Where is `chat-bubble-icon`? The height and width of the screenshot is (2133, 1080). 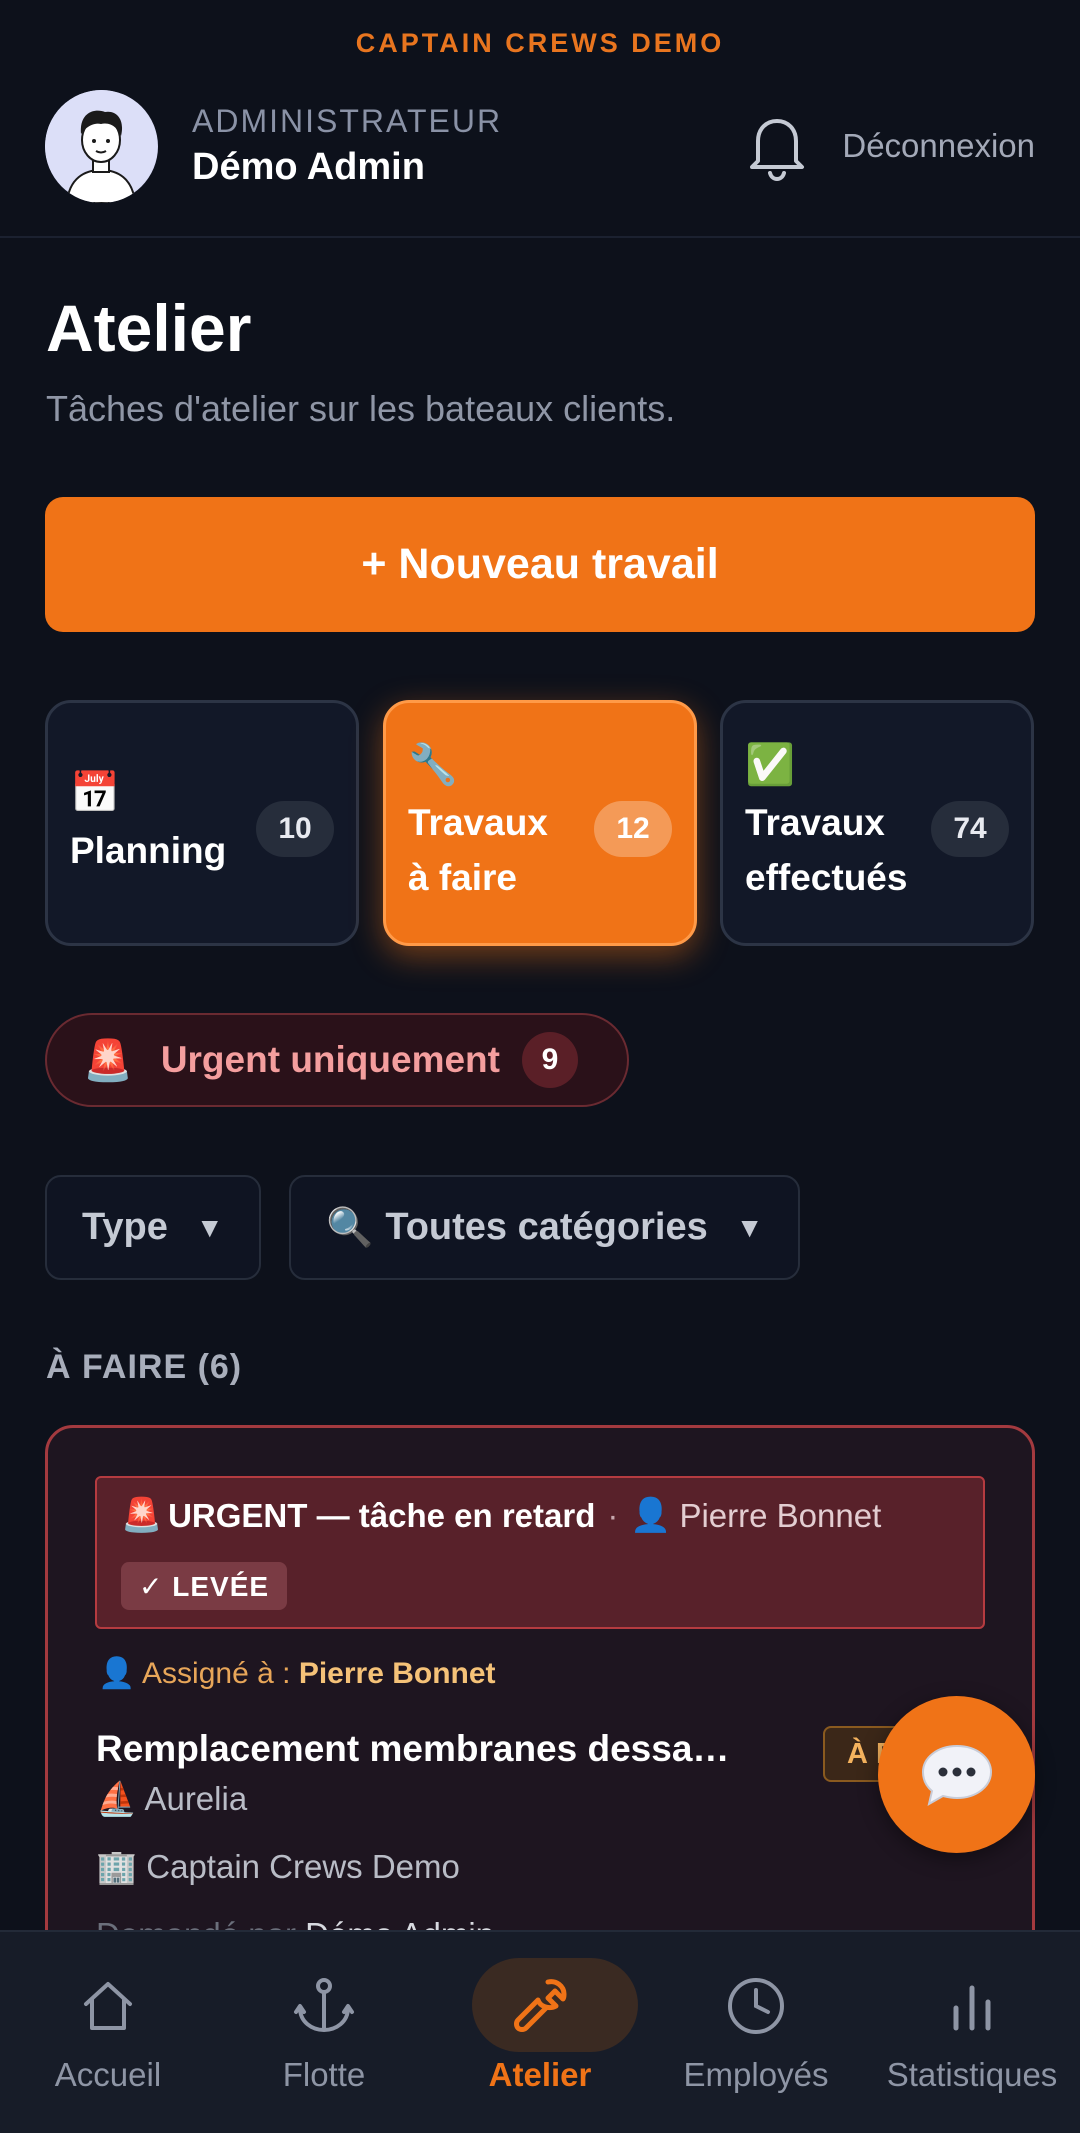 chat-bubble-icon is located at coordinates (956, 1775).